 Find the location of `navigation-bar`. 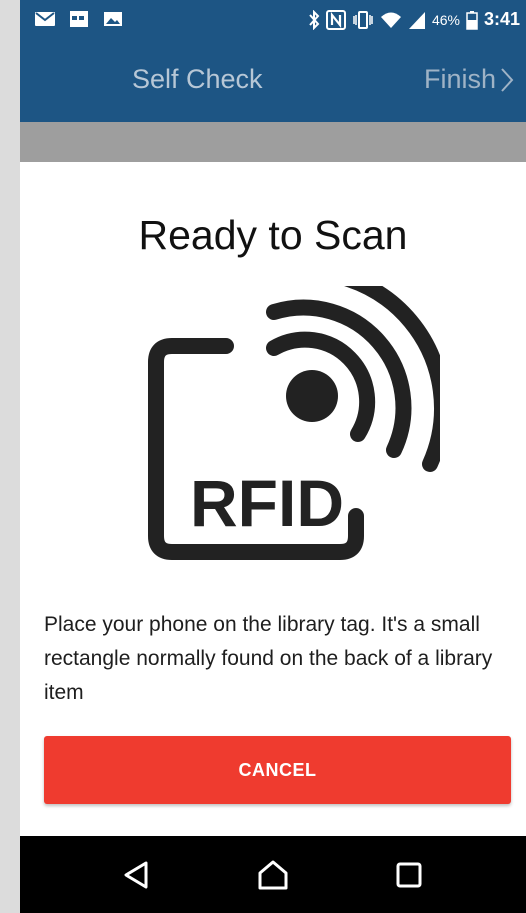

navigation-bar is located at coordinates (273, 874).